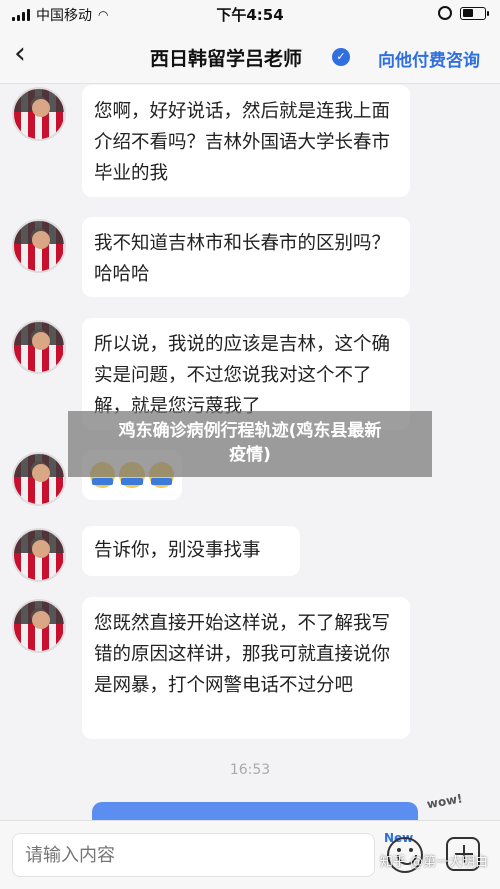 The image size is (500, 889). I want to click on input-bar: New 知乎 @第一大明白, so click(250, 854).